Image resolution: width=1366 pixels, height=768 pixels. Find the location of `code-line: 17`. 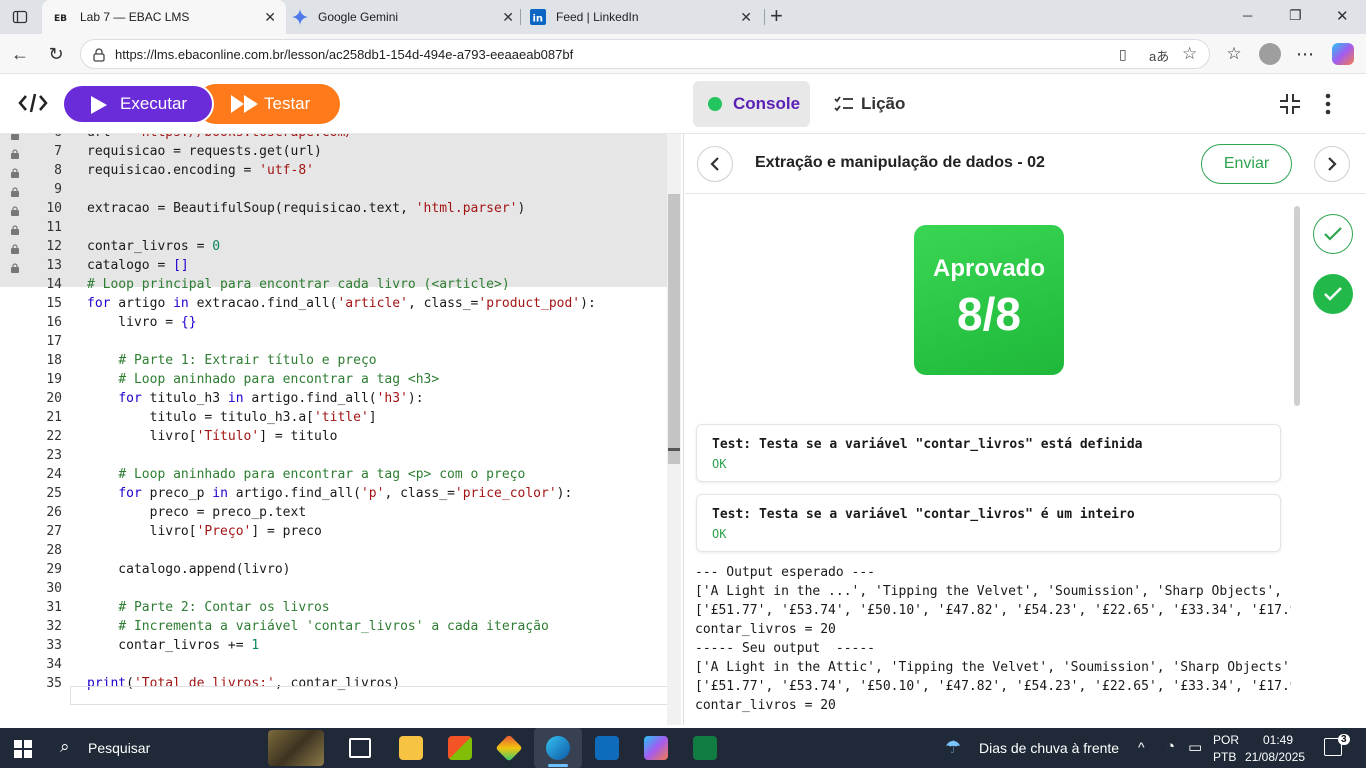

code-line: 17 is located at coordinates (333, 343).